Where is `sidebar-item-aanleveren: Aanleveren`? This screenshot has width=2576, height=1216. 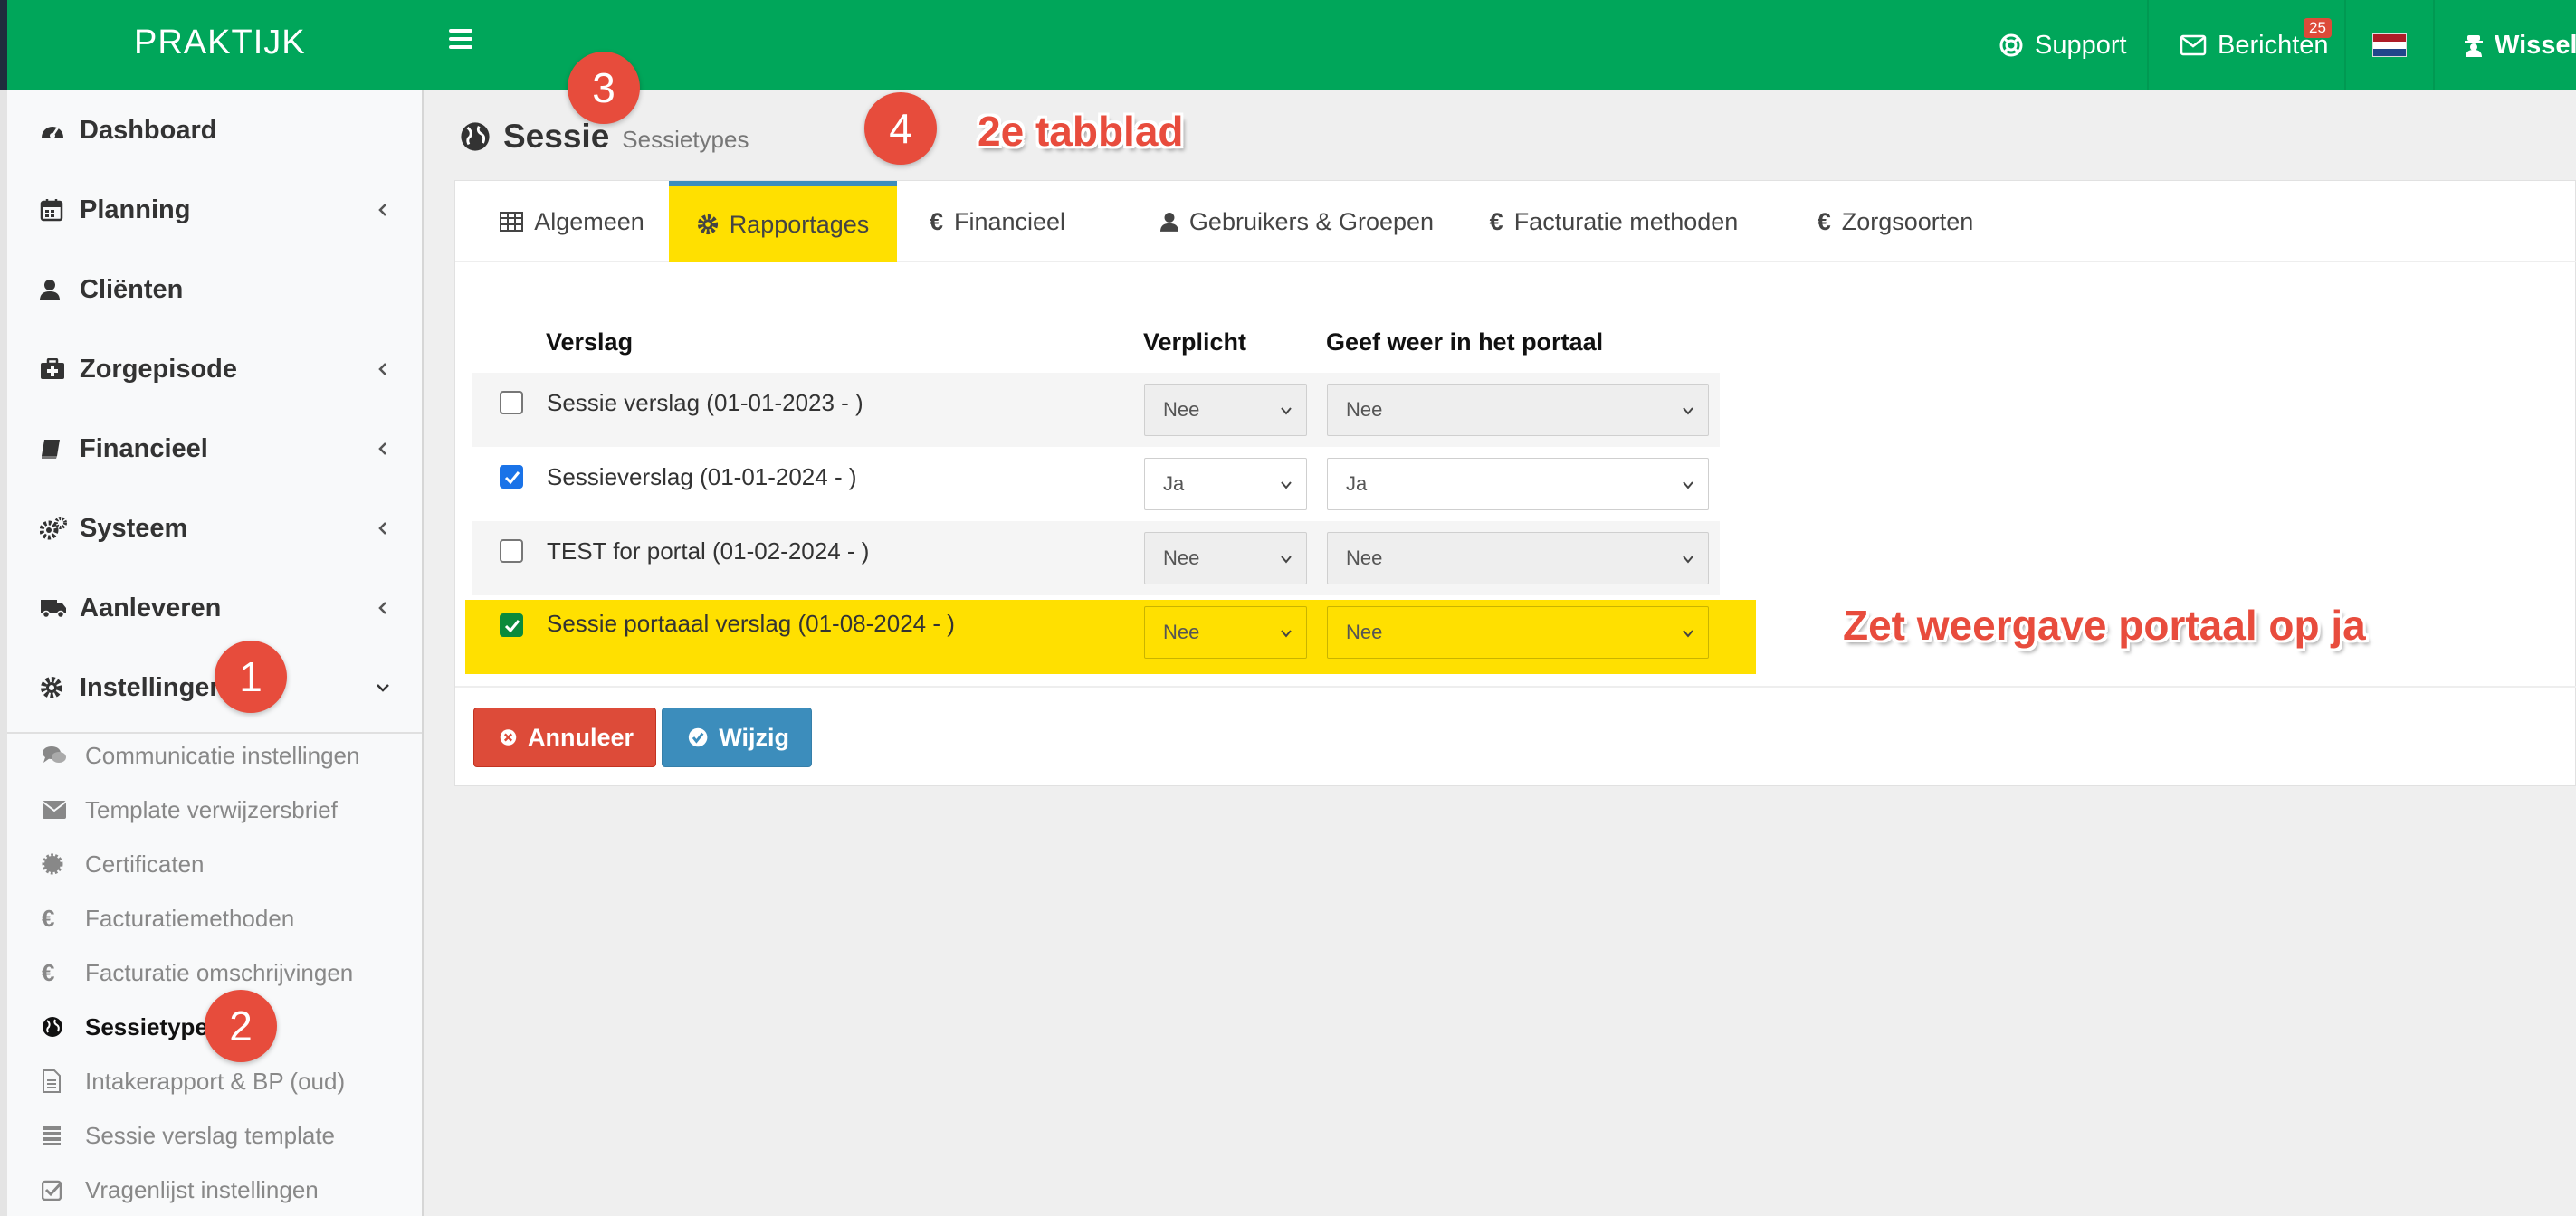 sidebar-item-aanleveren: Aanleveren is located at coordinates (211, 608).